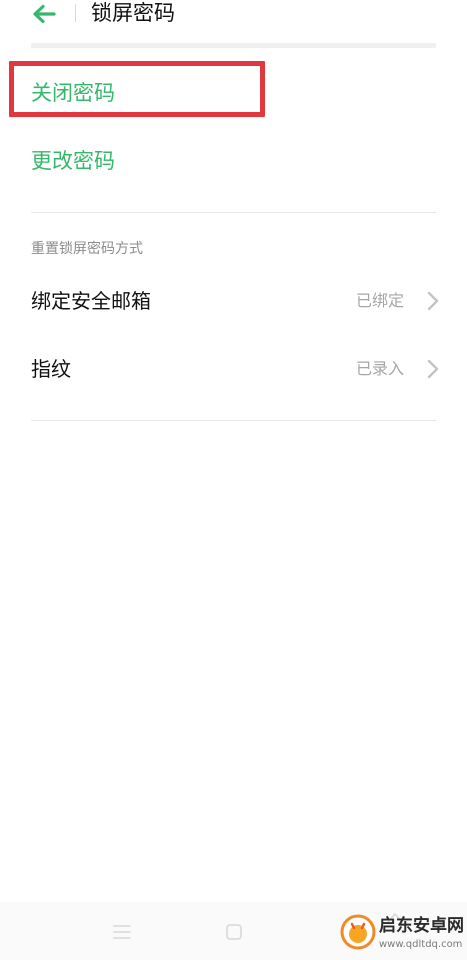 This screenshot has width=467, height=960. Describe the element at coordinates (421, 926) in the screenshot. I see `watermark-title: 启东安卓网` at that location.